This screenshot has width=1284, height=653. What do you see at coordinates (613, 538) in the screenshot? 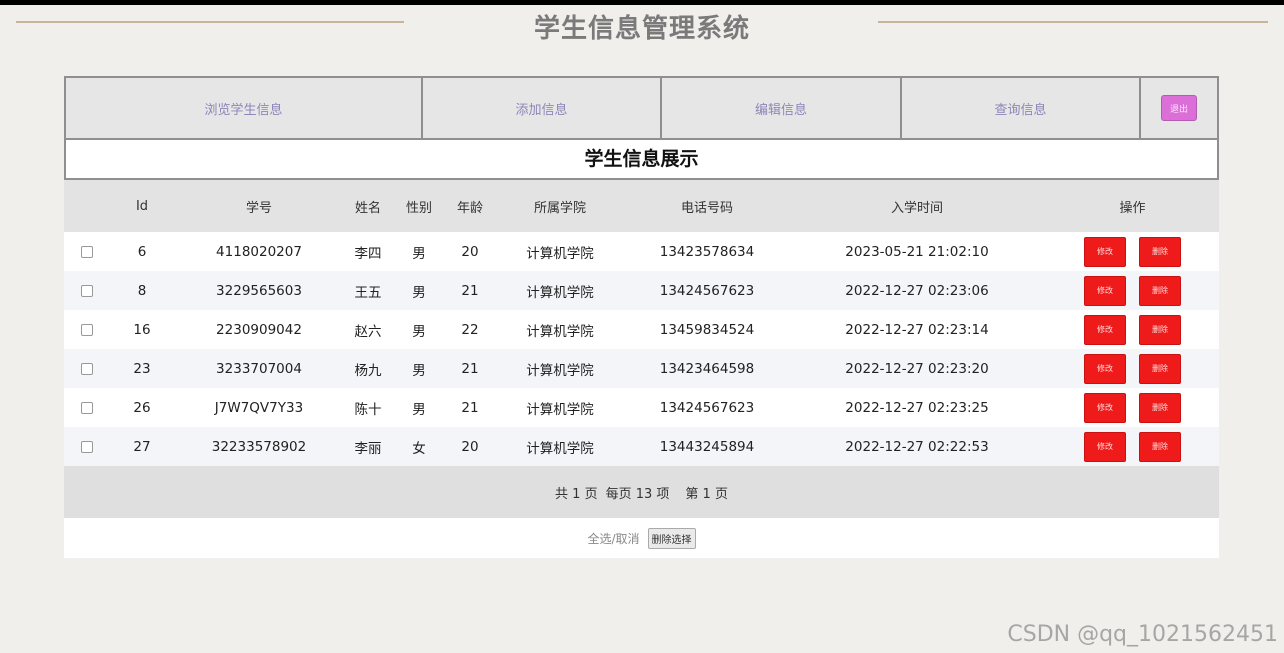
I see `select-all-link: 全选/取消` at bounding box center [613, 538].